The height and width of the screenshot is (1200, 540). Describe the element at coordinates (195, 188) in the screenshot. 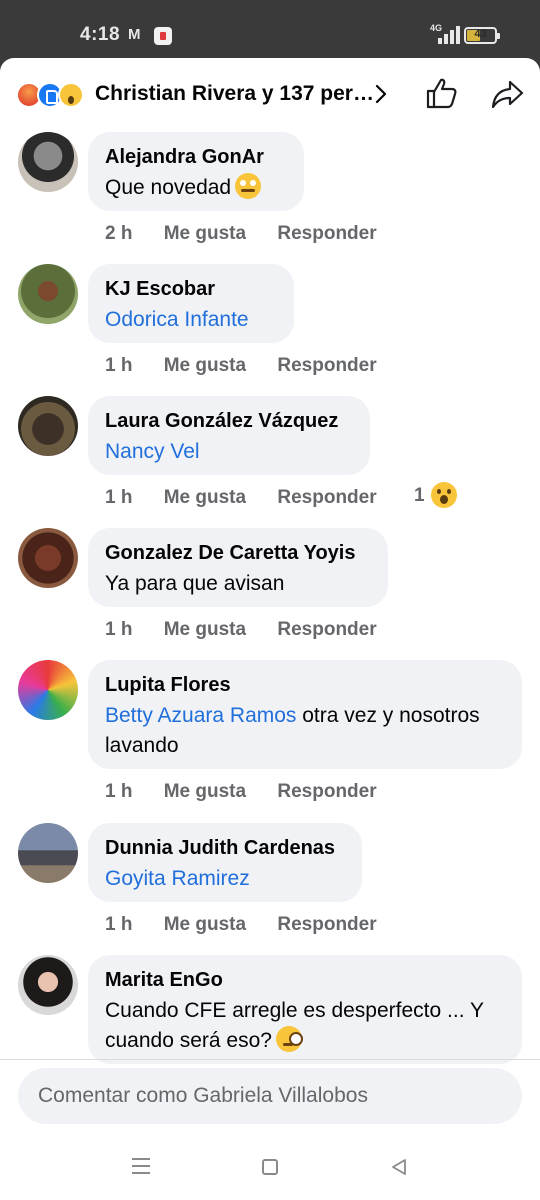

I see `comment-text: Que novedad` at that location.